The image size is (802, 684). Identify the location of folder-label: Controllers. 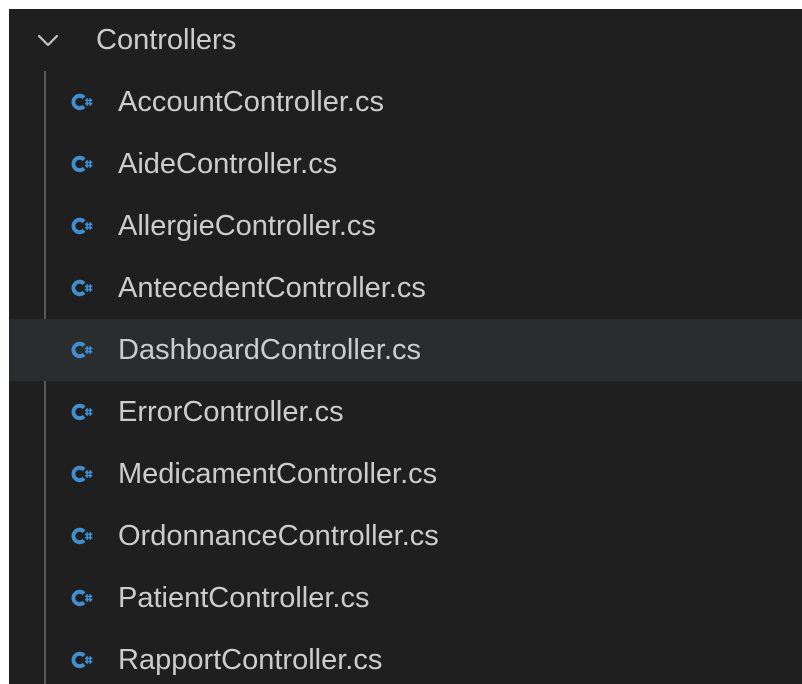
(166, 40).